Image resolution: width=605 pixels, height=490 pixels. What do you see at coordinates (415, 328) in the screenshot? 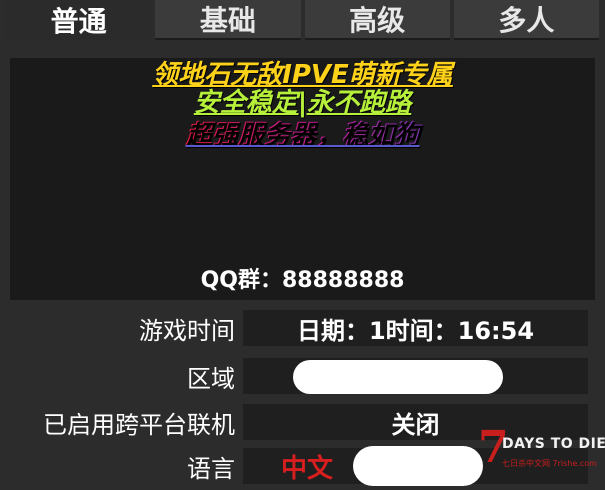
I see `game-time-value: 日期：1时间：16:54` at bounding box center [415, 328].